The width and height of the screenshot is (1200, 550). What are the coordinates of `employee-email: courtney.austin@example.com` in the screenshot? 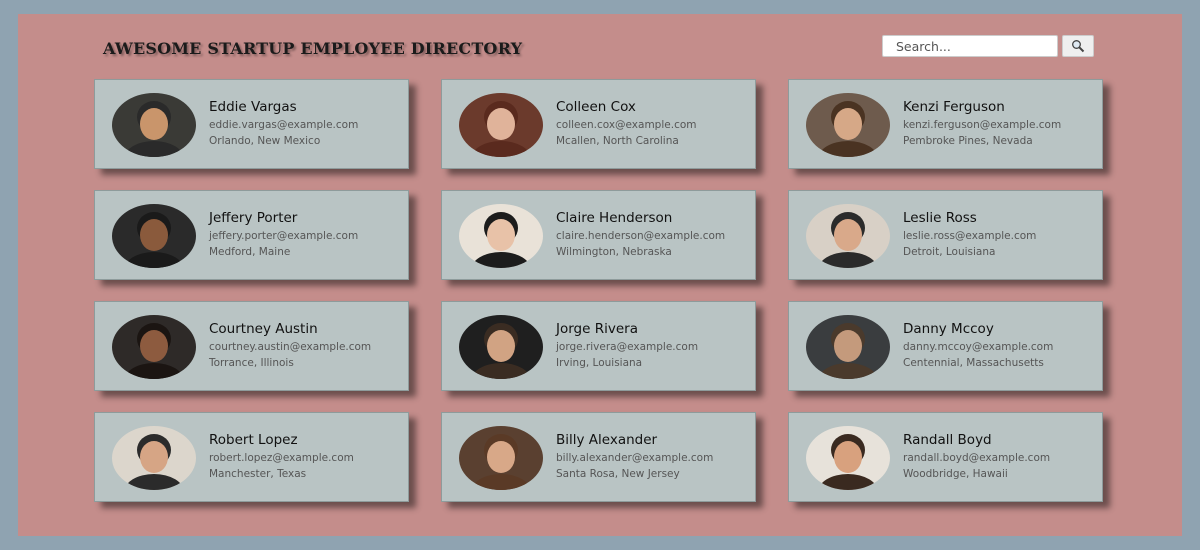 It's located at (290, 347).